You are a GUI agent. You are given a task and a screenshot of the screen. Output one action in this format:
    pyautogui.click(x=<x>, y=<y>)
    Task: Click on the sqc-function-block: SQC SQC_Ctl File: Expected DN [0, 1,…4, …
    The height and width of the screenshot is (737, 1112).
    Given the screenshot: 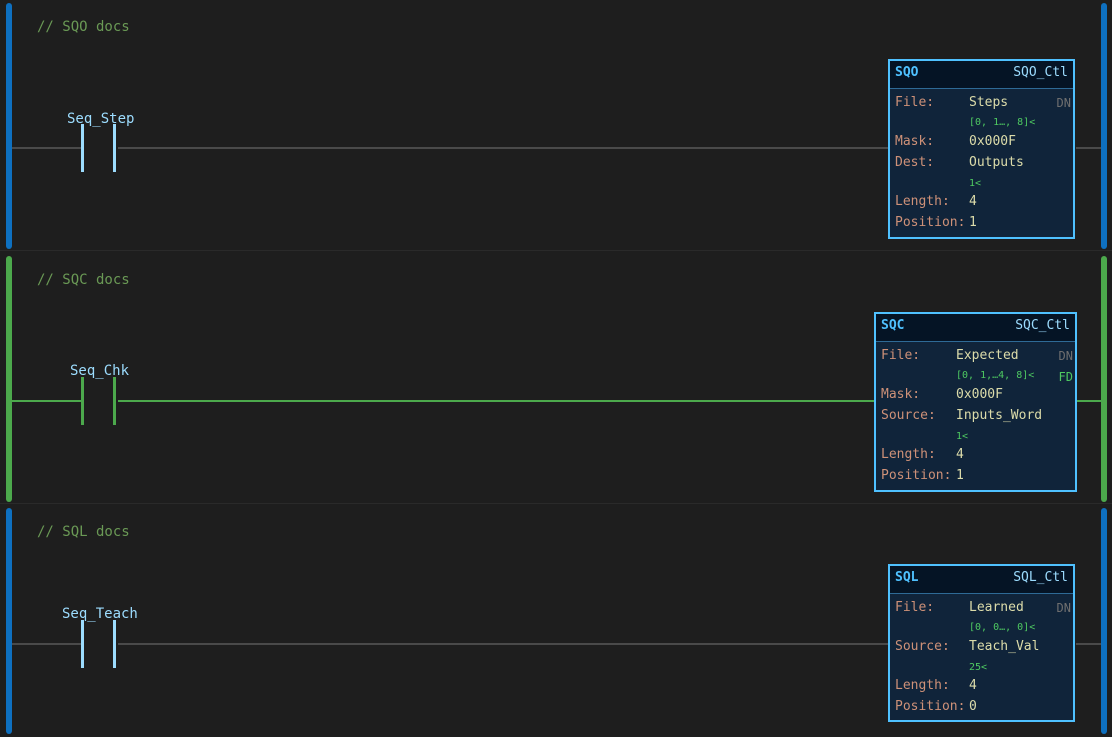 What is the action you would take?
    pyautogui.click(x=975, y=402)
    